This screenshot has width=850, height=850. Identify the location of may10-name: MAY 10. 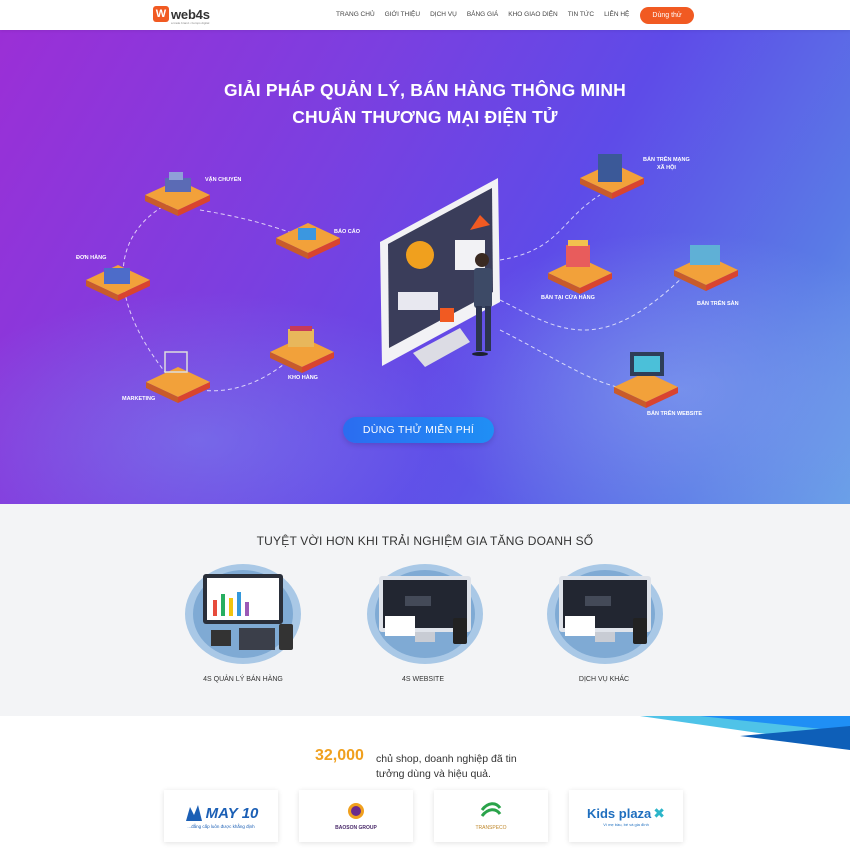
(232, 813).